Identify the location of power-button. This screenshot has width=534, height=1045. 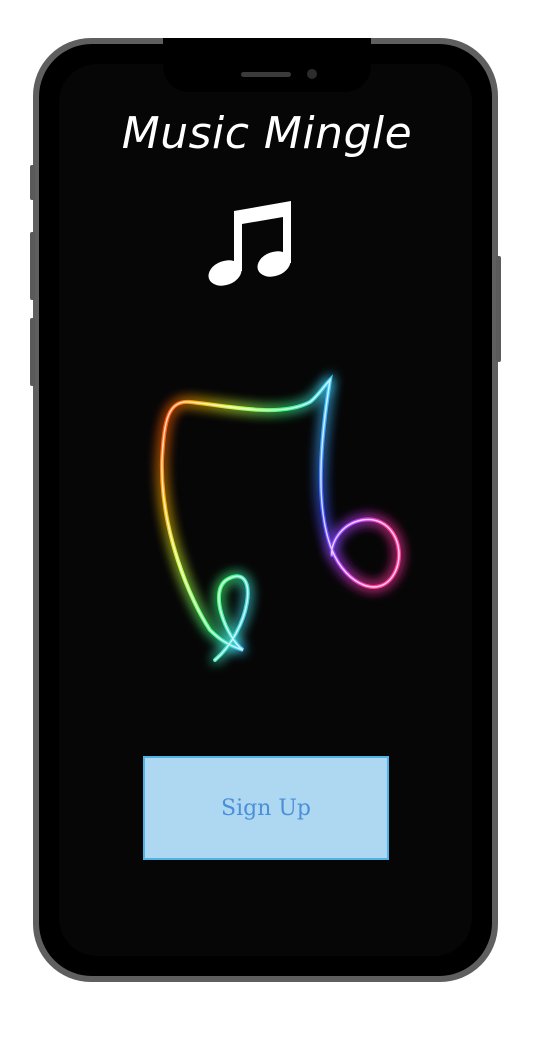
(498, 309).